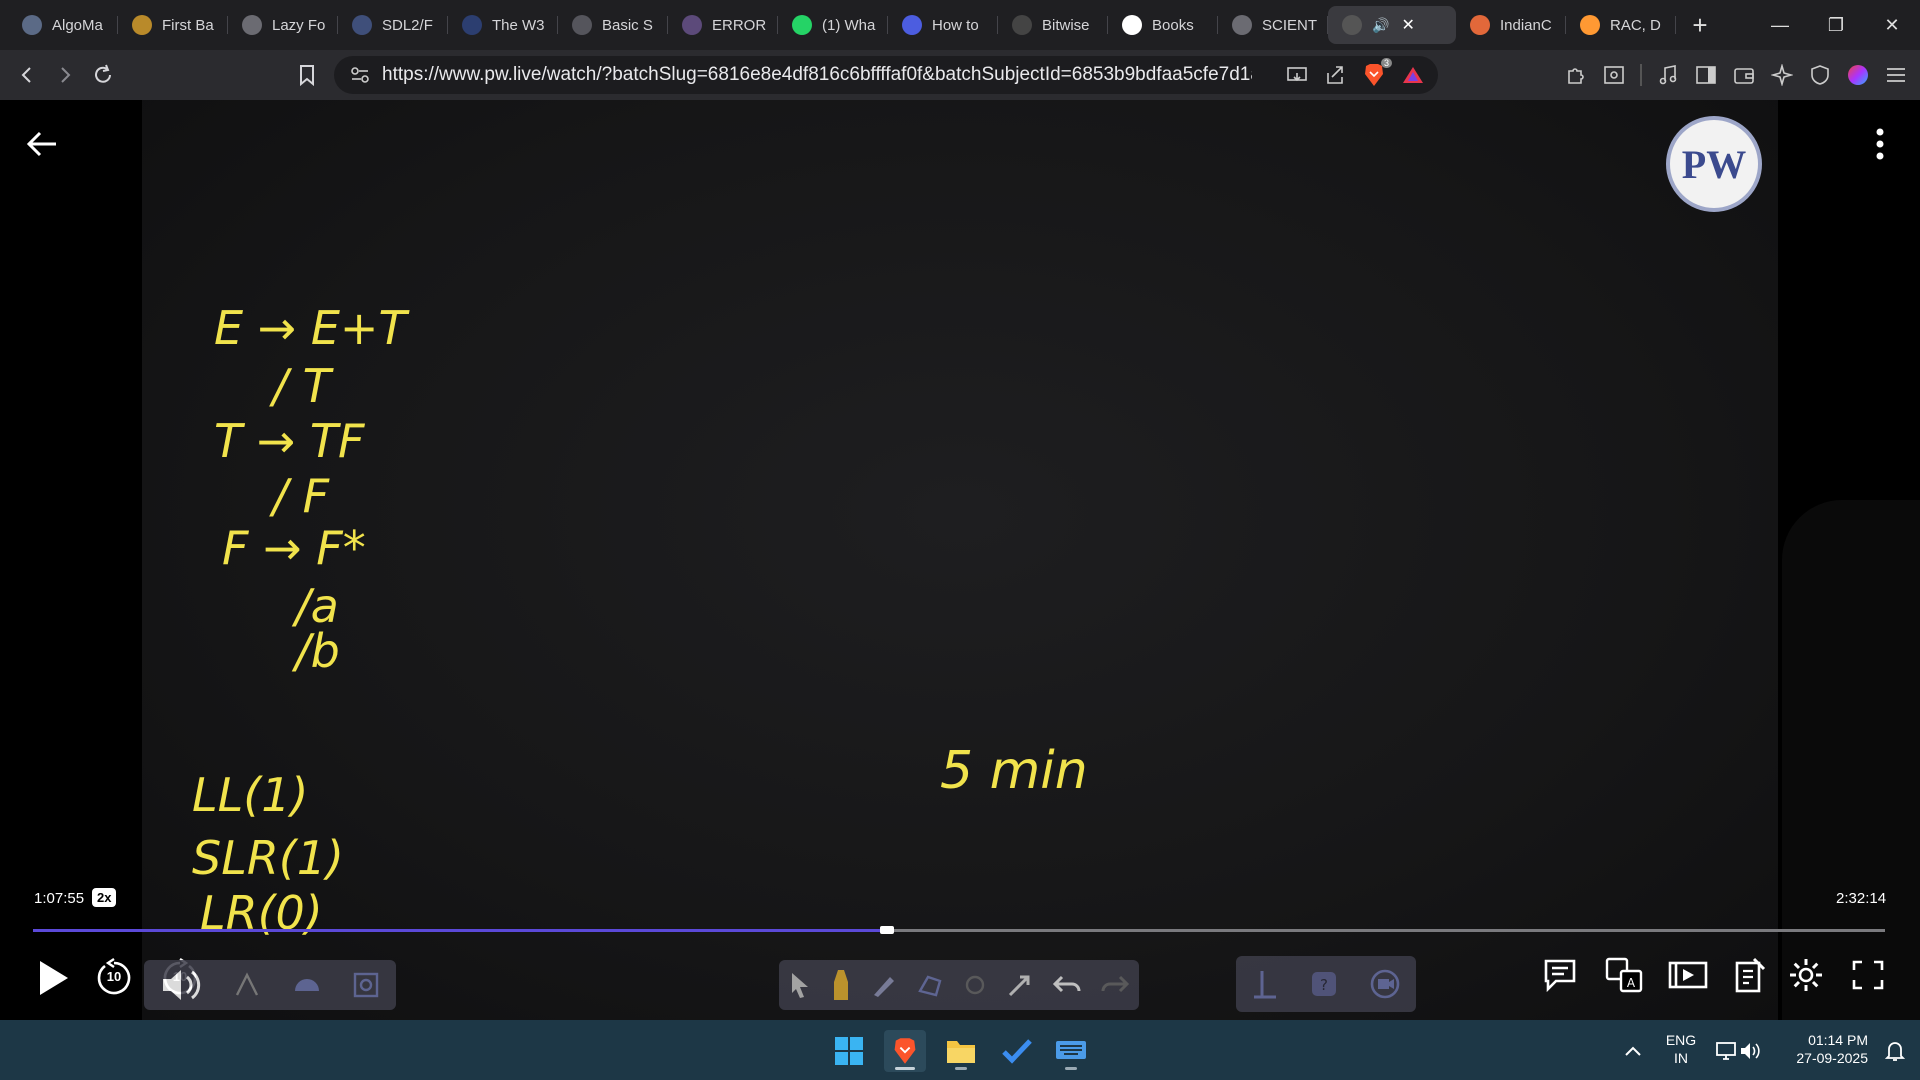 Image resolution: width=1920 pixels, height=1080 pixels. I want to click on keyboard-icon, so click(1071, 1050).